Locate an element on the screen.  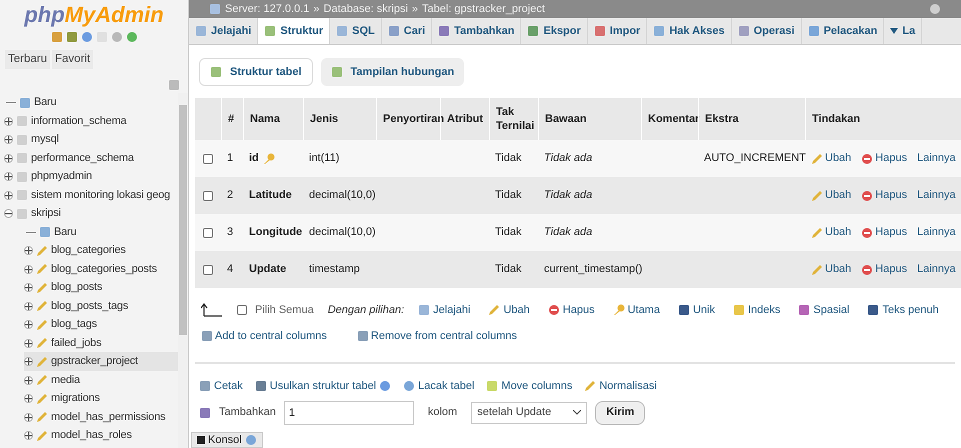
bulk-action: Ubah is located at coordinates (509, 310).